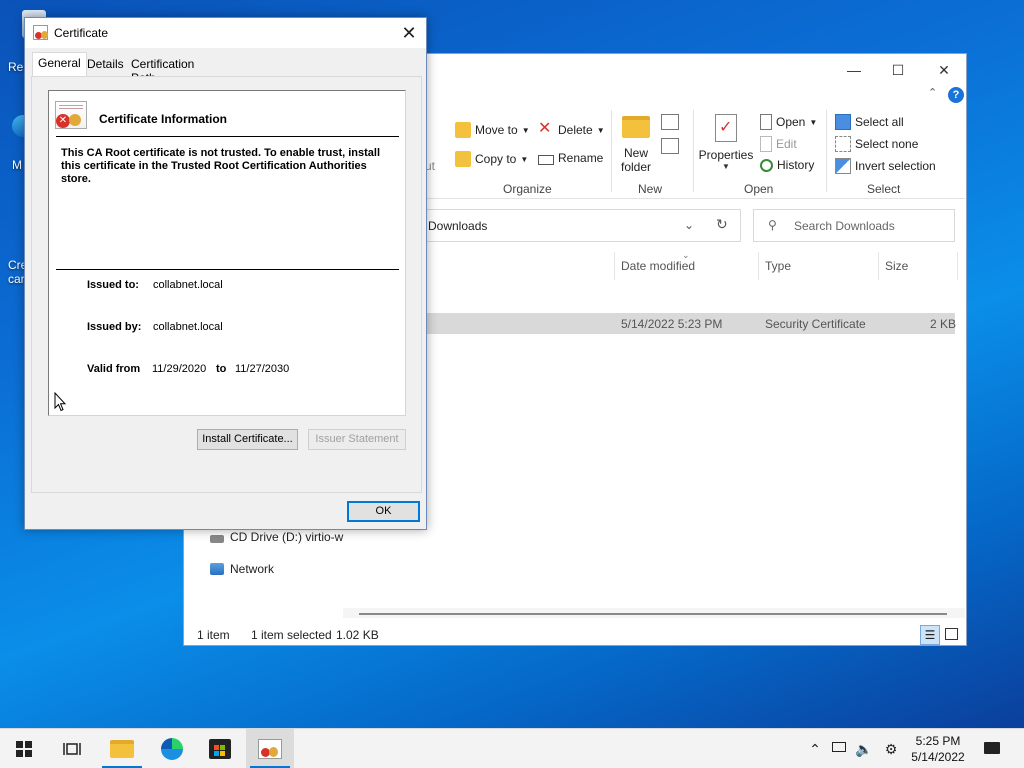 This screenshot has height=768, width=1024. What do you see at coordinates (726, 128) in the screenshot?
I see `properties-icon: ✓` at bounding box center [726, 128].